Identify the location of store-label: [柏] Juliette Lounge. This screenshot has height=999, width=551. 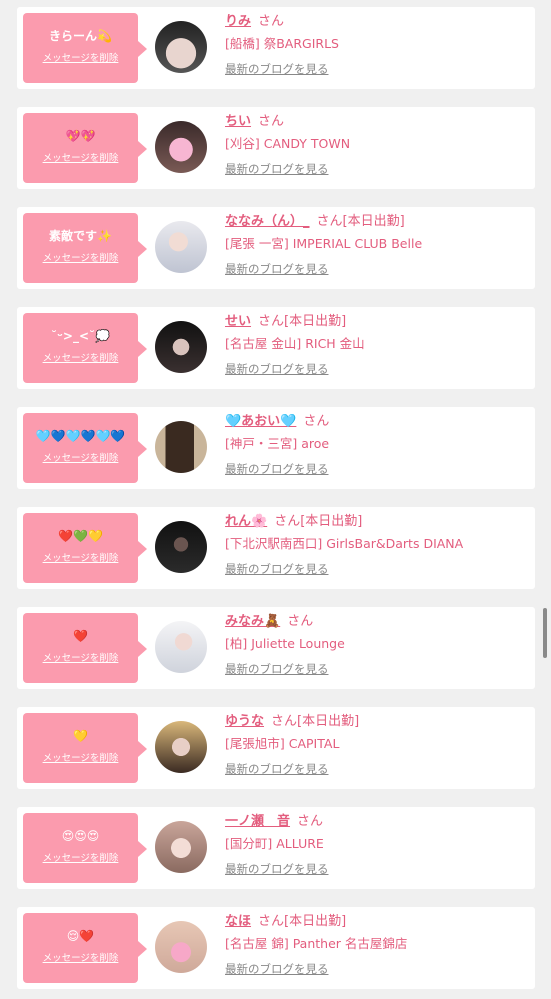
(285, 643).